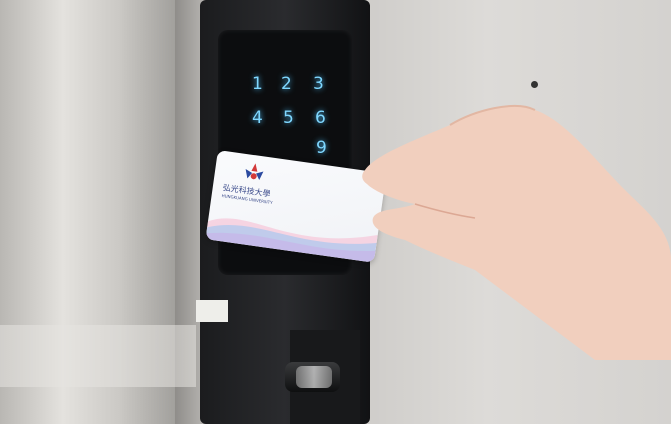 The height and width of the screenshot is (424, 671). I want to click on key-9: 9, so click(321, 148).